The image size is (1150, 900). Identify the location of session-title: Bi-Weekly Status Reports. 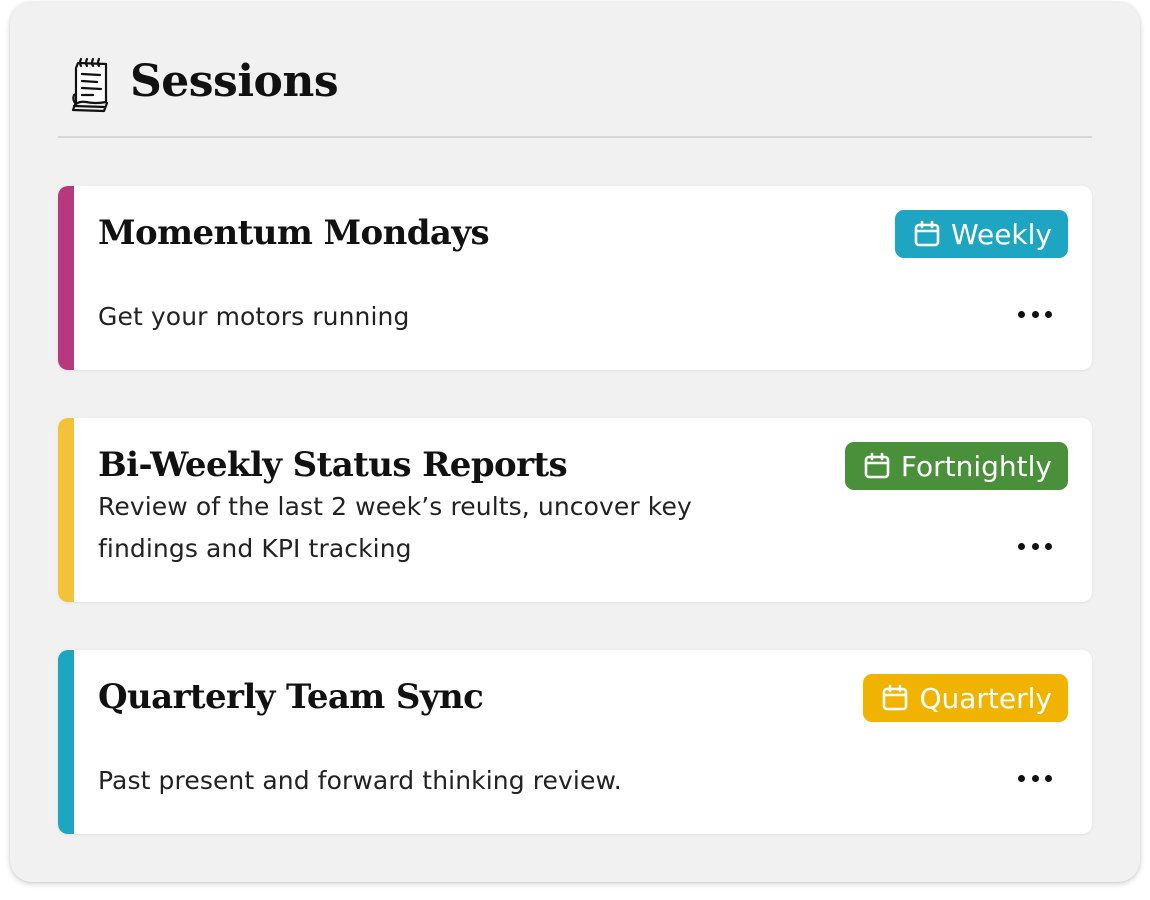
(333, 465).